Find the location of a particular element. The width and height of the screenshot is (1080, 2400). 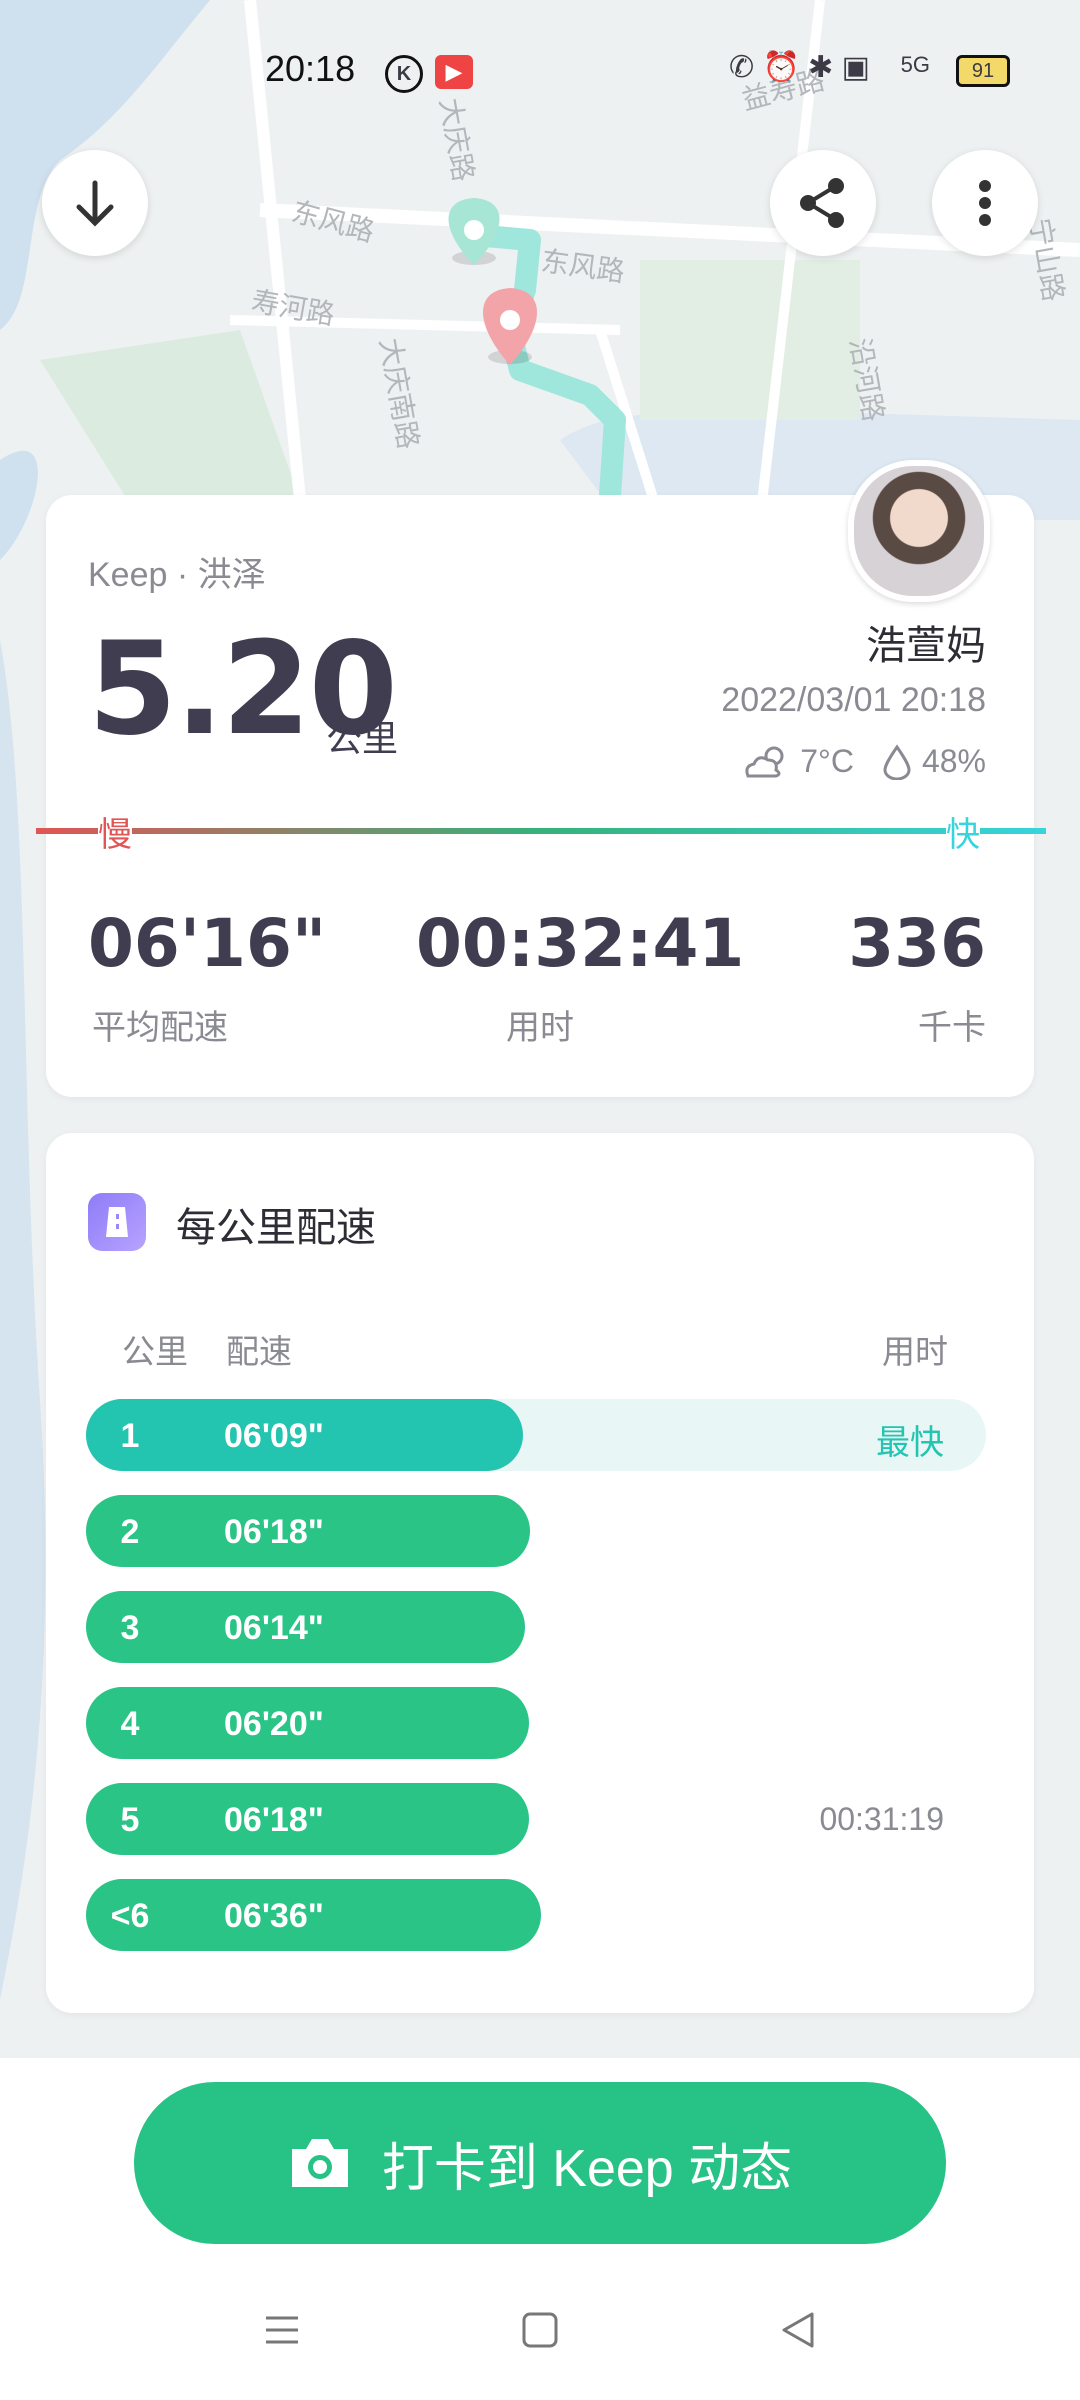

status-time: 20:18 is located at coordinates (310, 68).